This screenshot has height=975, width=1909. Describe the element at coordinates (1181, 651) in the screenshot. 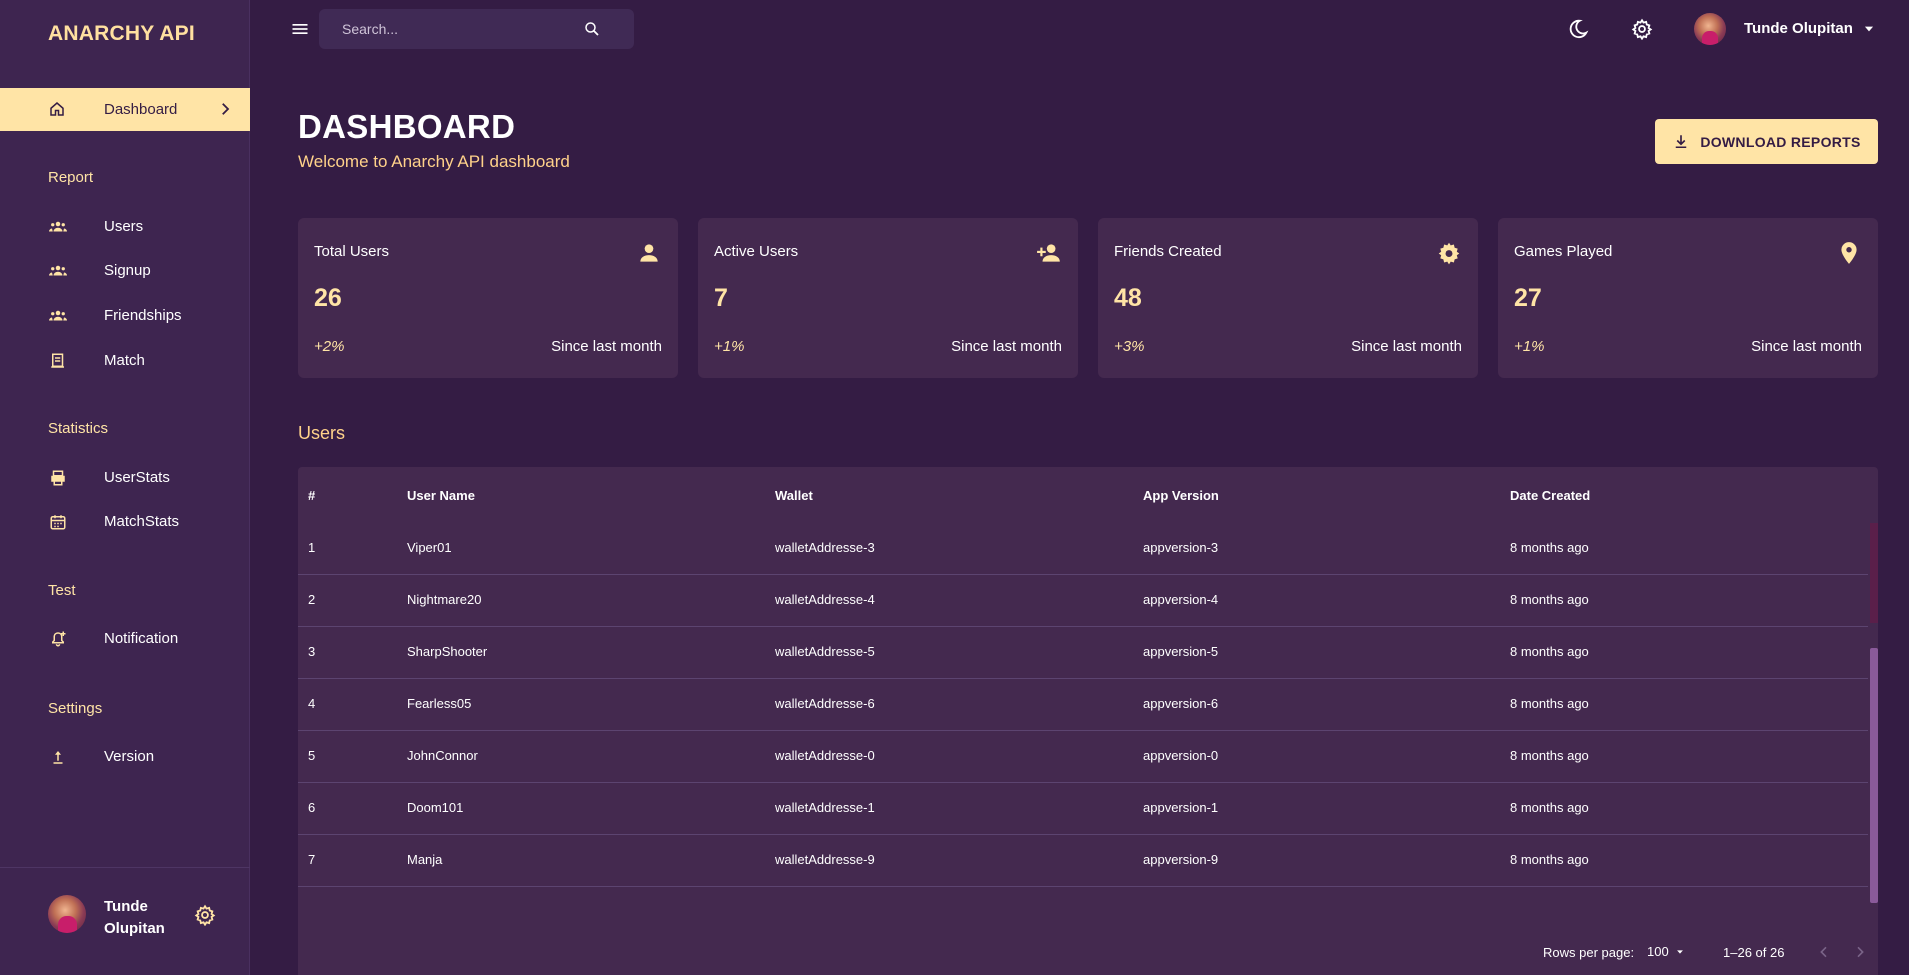

I see `row-app-version: appversion-5` at that location.